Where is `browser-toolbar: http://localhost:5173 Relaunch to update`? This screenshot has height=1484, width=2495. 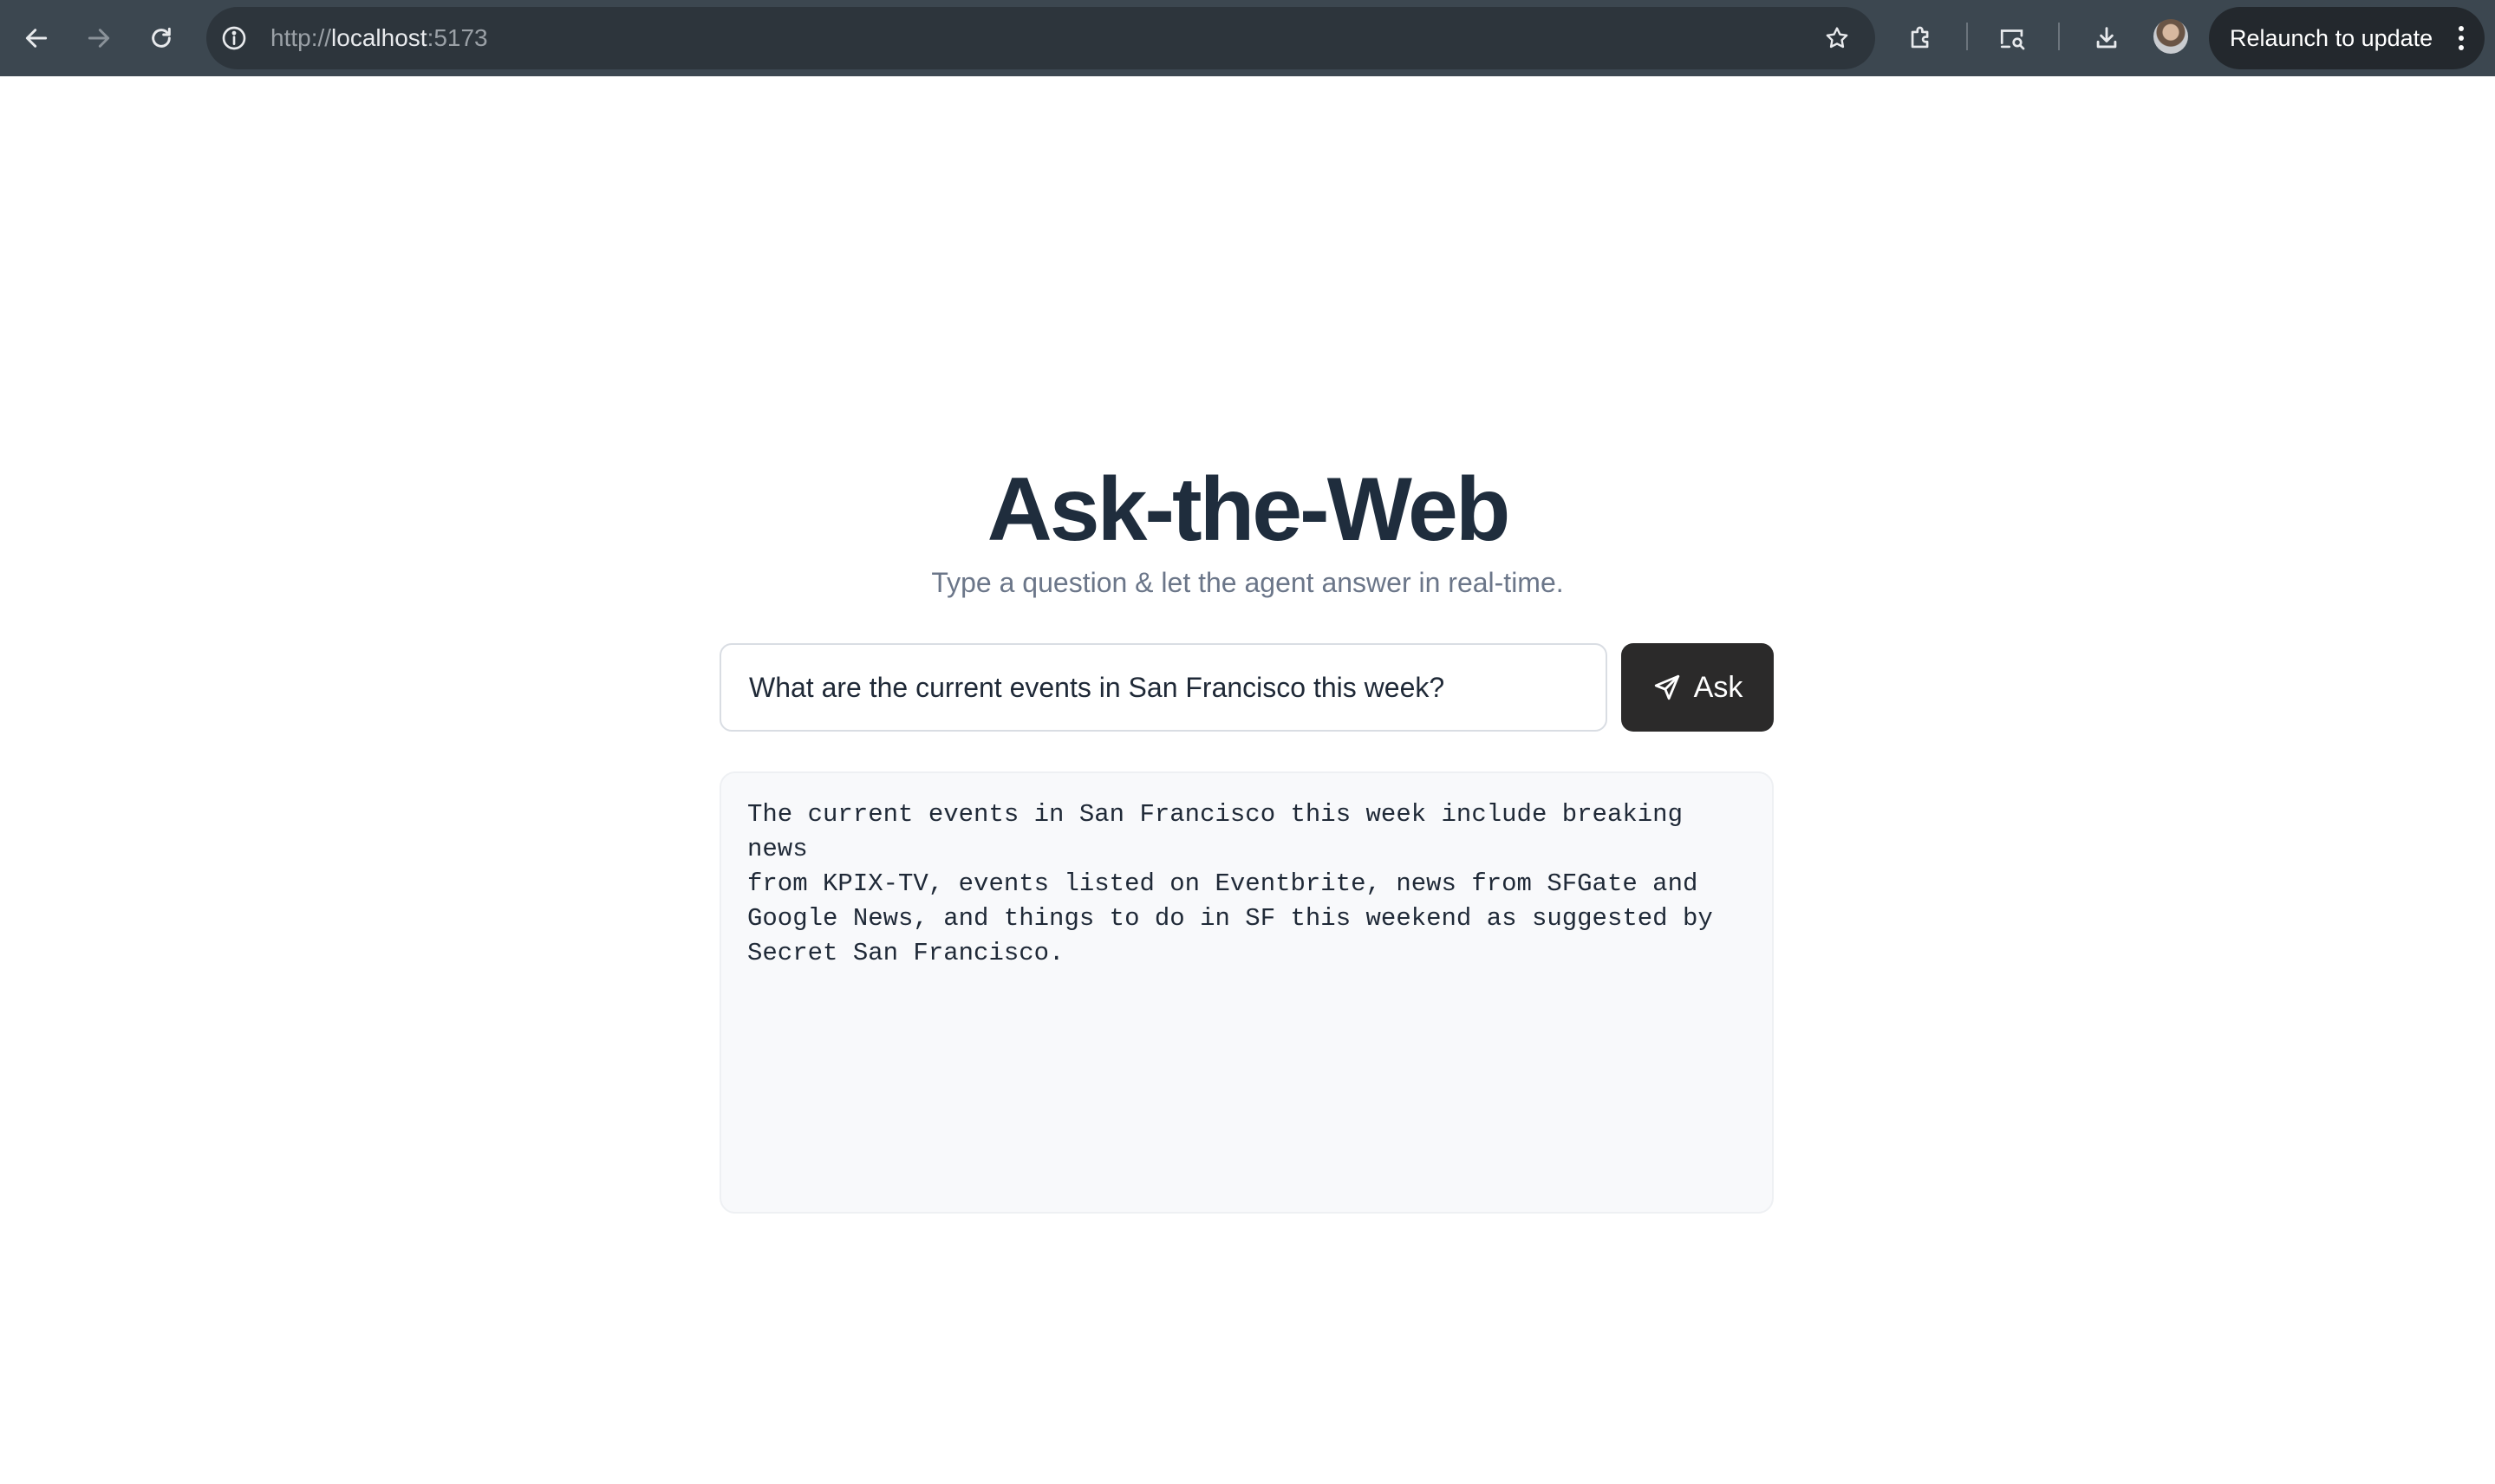
browser-toolbar: http://localhost:5173 Relaunch to update is located at coordinates (1247, 38).